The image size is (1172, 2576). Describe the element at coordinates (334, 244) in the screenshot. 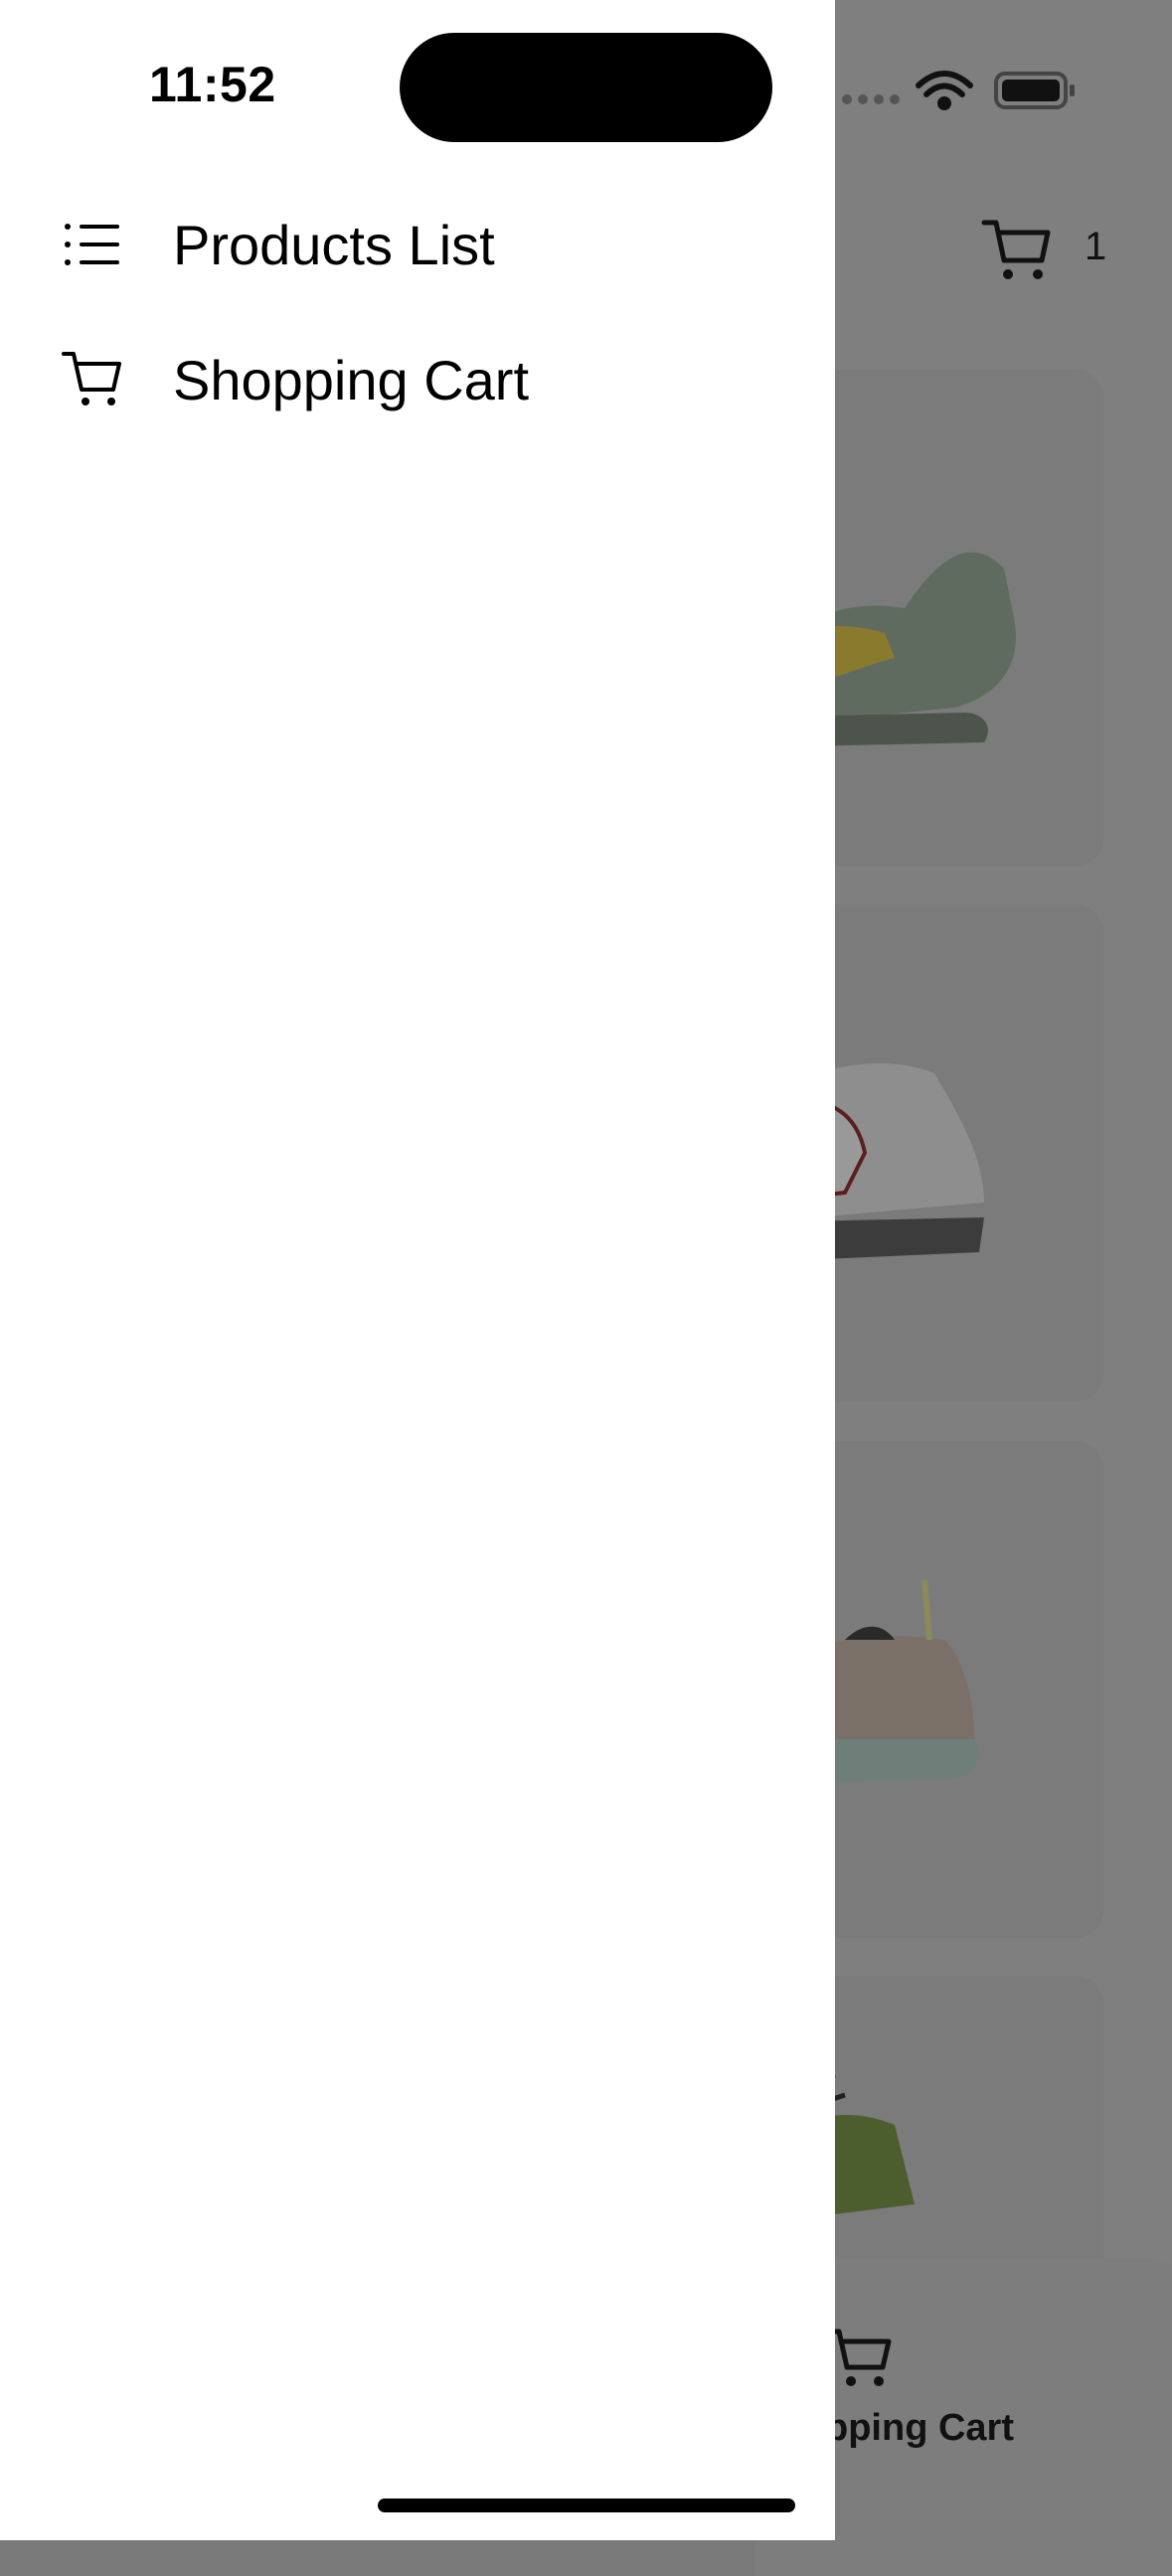

I see `menu-item-label: Products List` at that location.